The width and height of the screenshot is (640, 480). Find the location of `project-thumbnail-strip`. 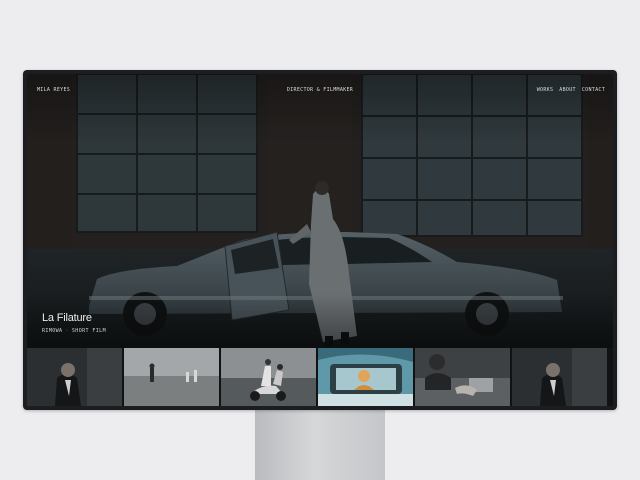

project-thumbnail-strip is located at coordinates (320, 377).